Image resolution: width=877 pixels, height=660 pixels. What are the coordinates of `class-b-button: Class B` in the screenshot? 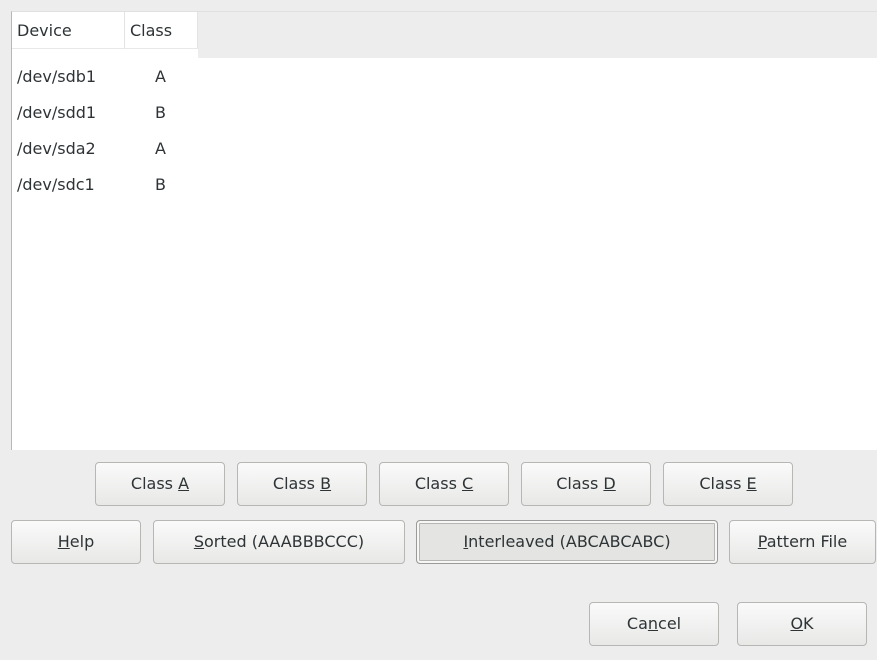 It's located at (302, 484).